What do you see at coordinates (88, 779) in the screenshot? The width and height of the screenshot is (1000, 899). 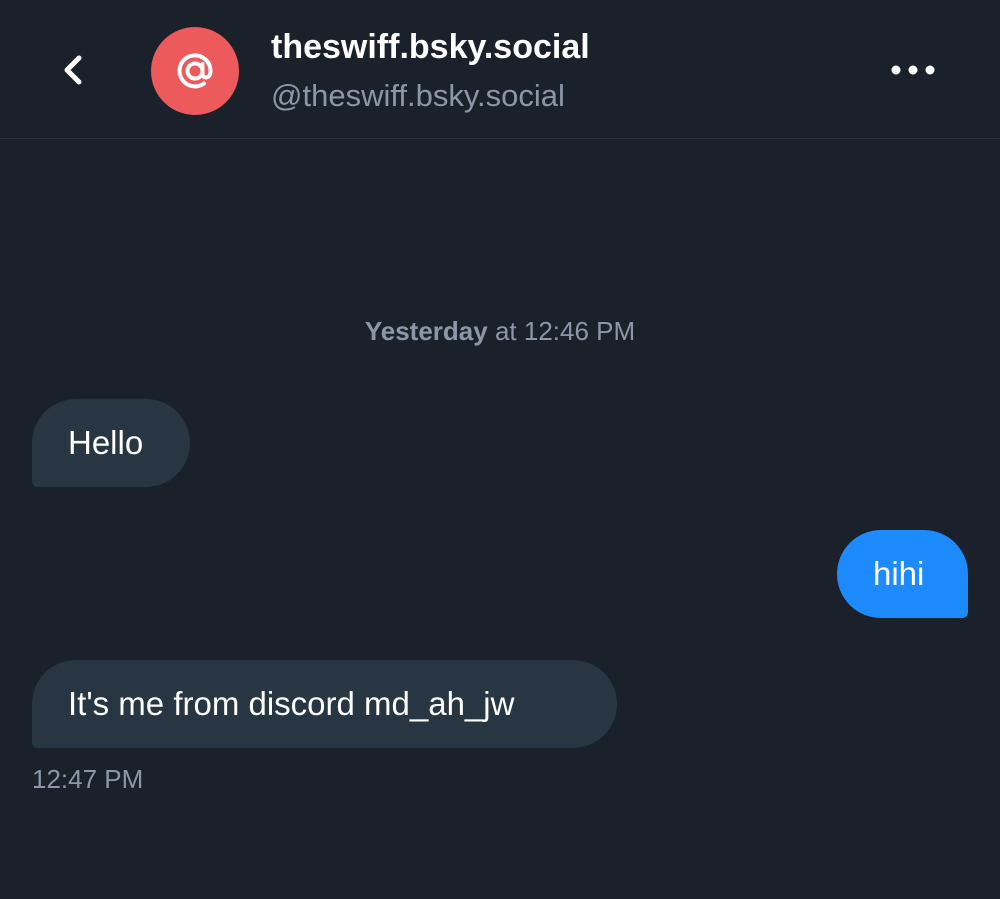 I see `message-timestamp: 12:47 PM` at bounding box center [88, 779].